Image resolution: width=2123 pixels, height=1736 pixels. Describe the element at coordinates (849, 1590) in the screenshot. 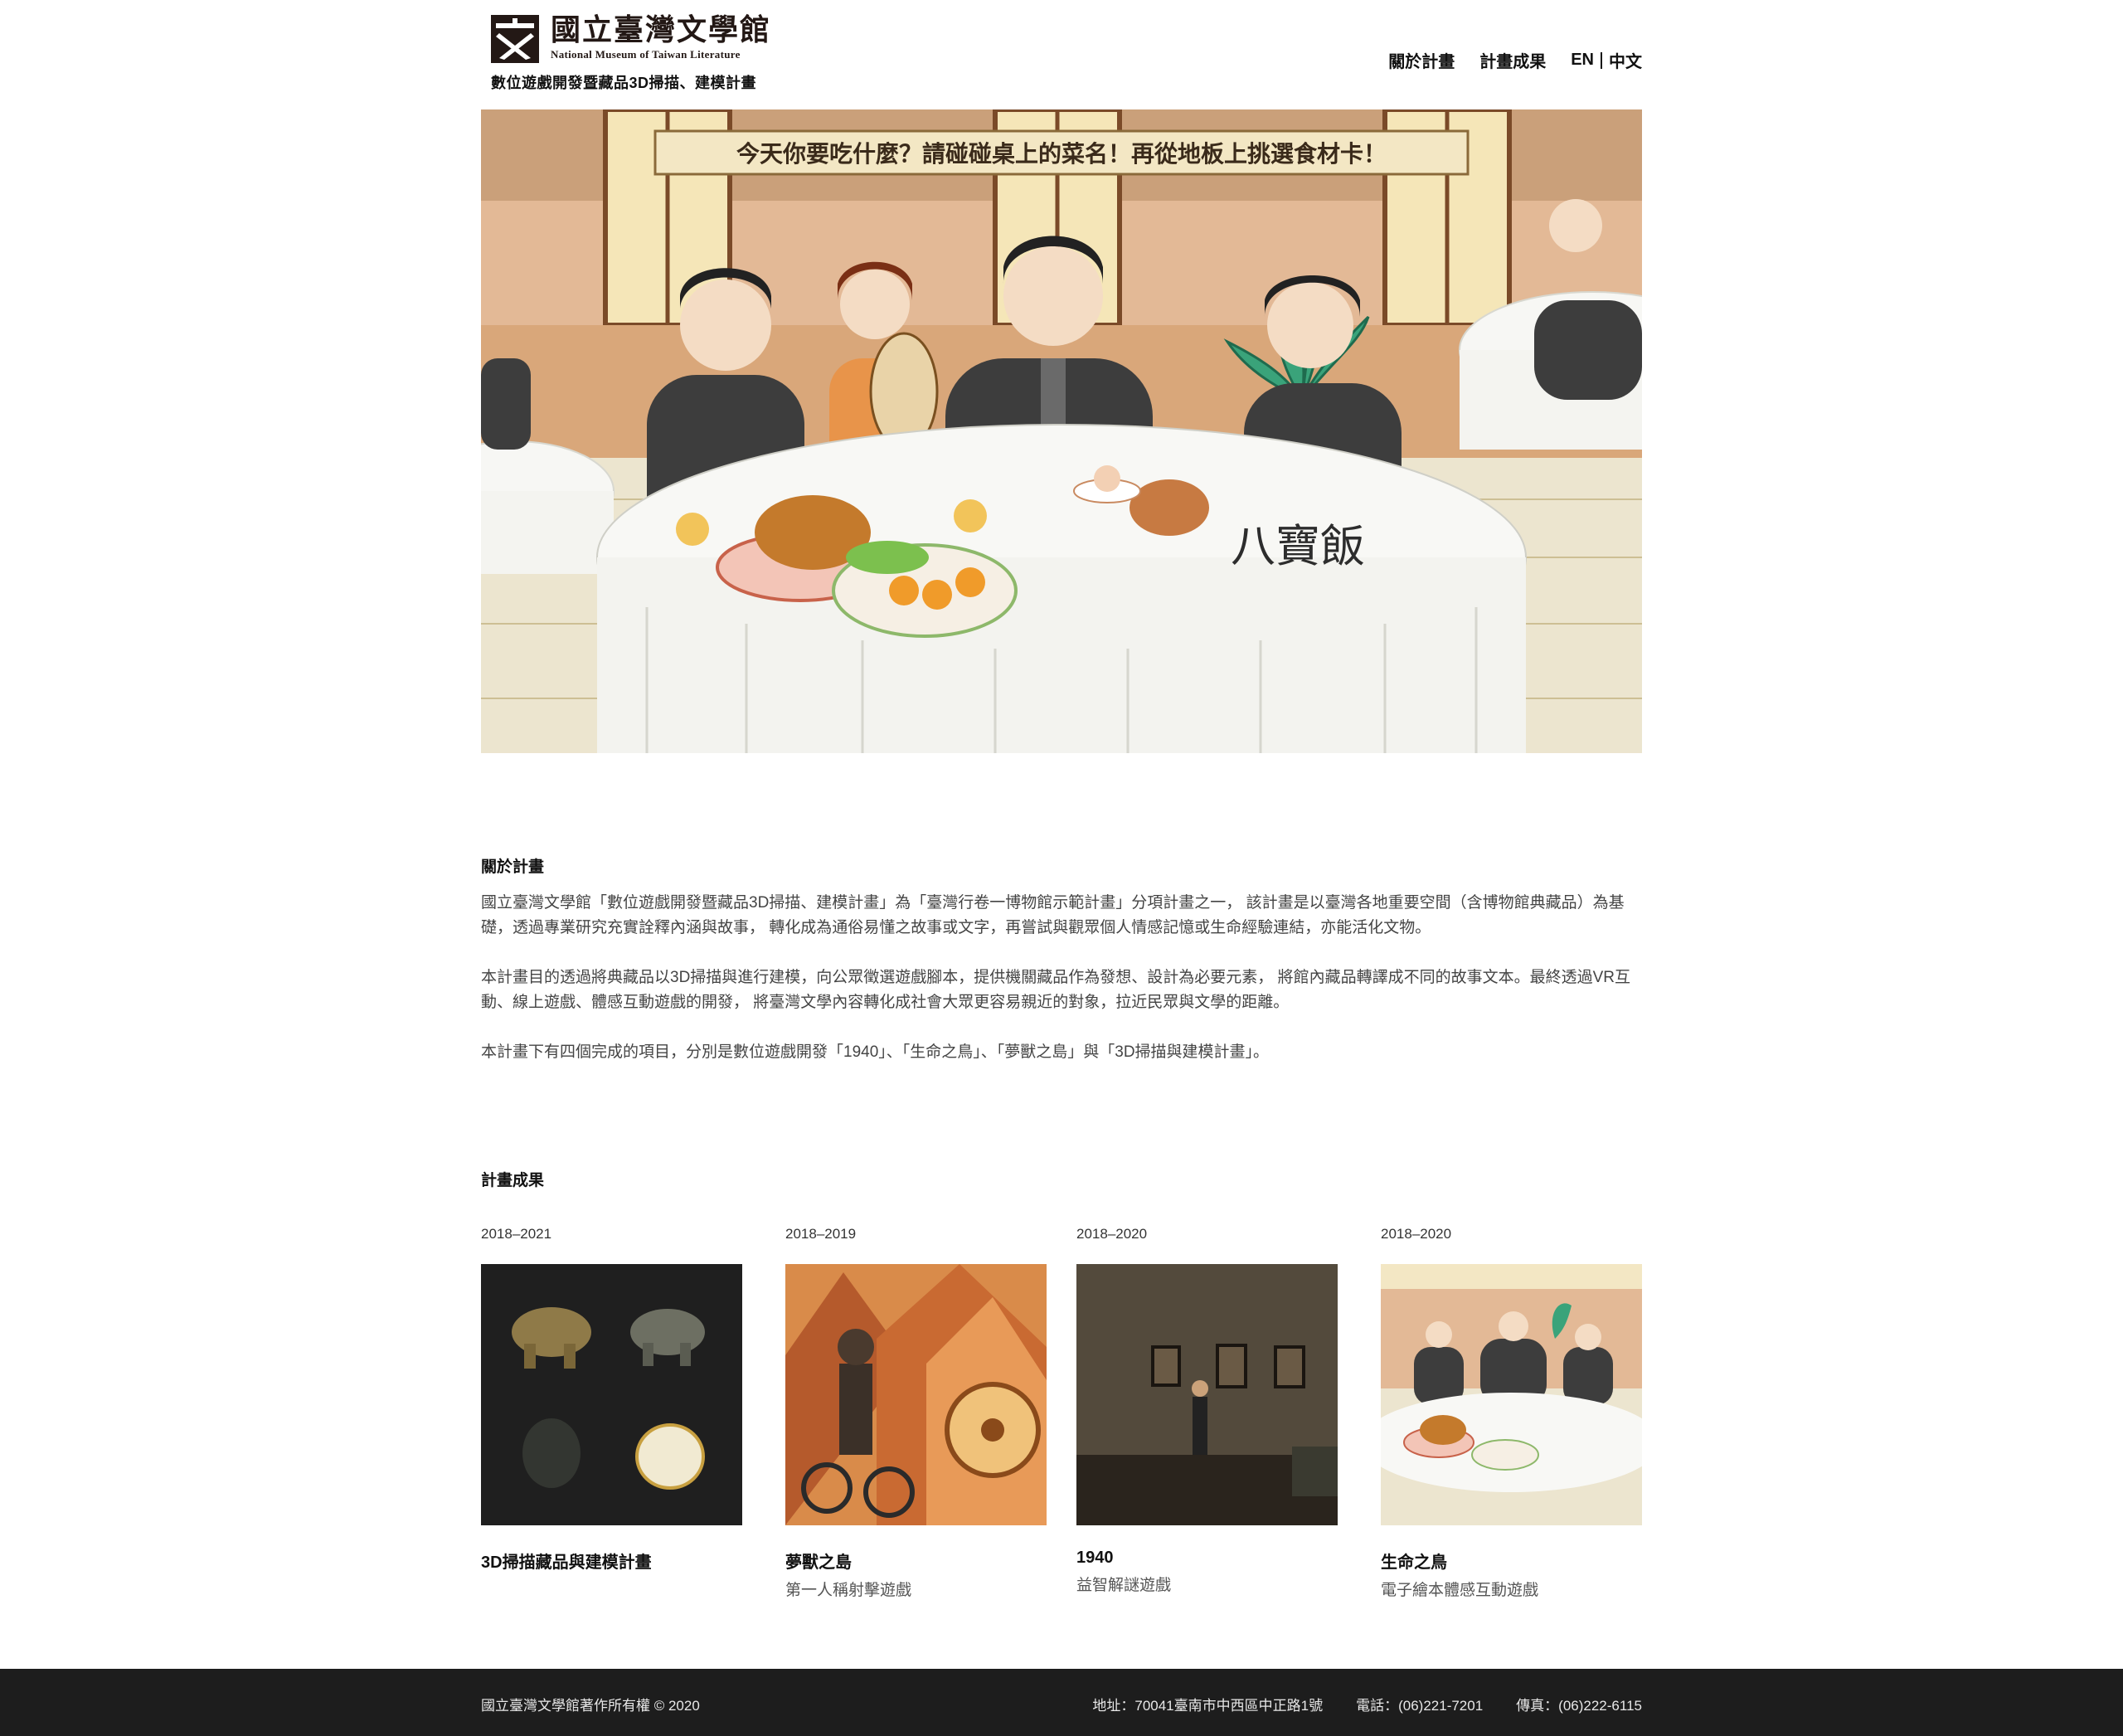

I see `card-subtitle: 第一人稱射擊遊戲` at that location.